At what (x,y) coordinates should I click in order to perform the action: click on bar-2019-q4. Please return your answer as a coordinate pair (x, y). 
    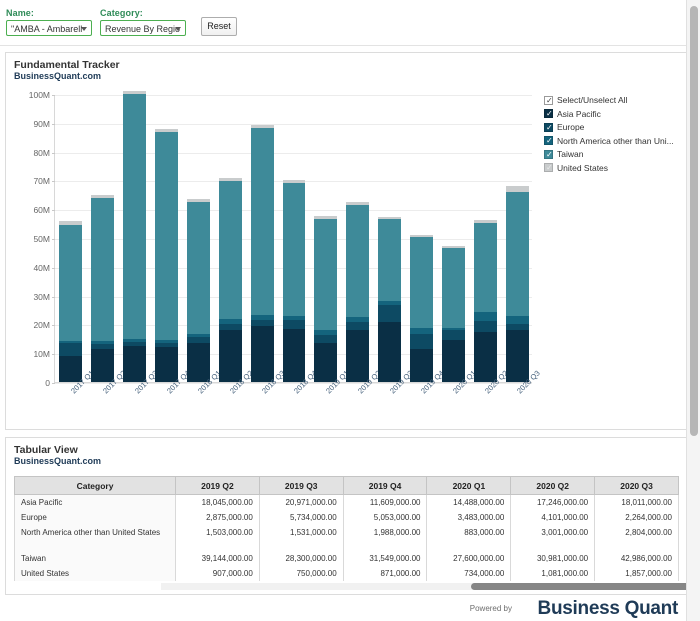
    Looking at the image, I should click on (421, 308).